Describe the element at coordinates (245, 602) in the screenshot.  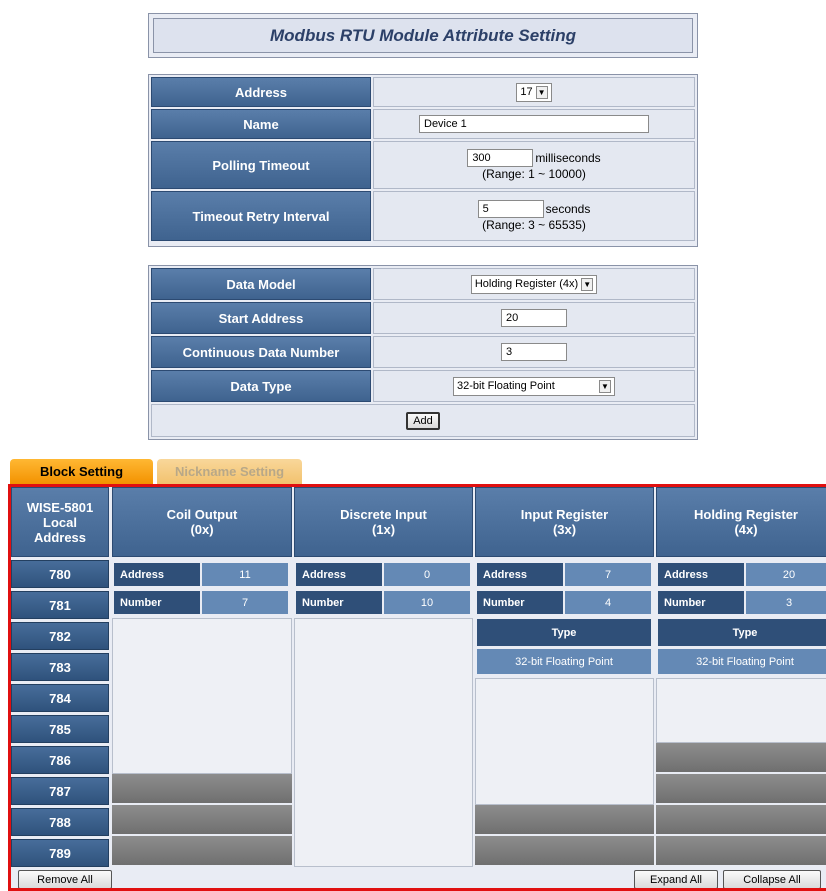
I see `coil-output-number: 7` at that location.